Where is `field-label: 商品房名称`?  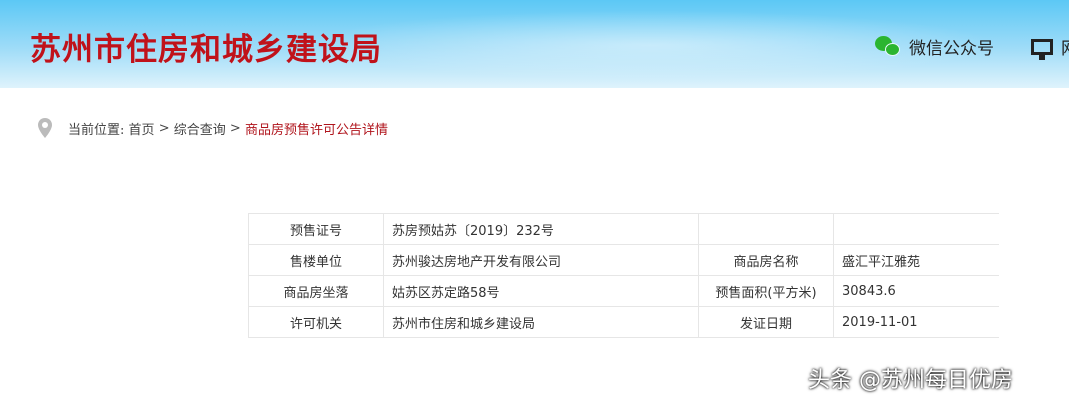 field-label: 商品房名称 is located at coordinates (766, 260).